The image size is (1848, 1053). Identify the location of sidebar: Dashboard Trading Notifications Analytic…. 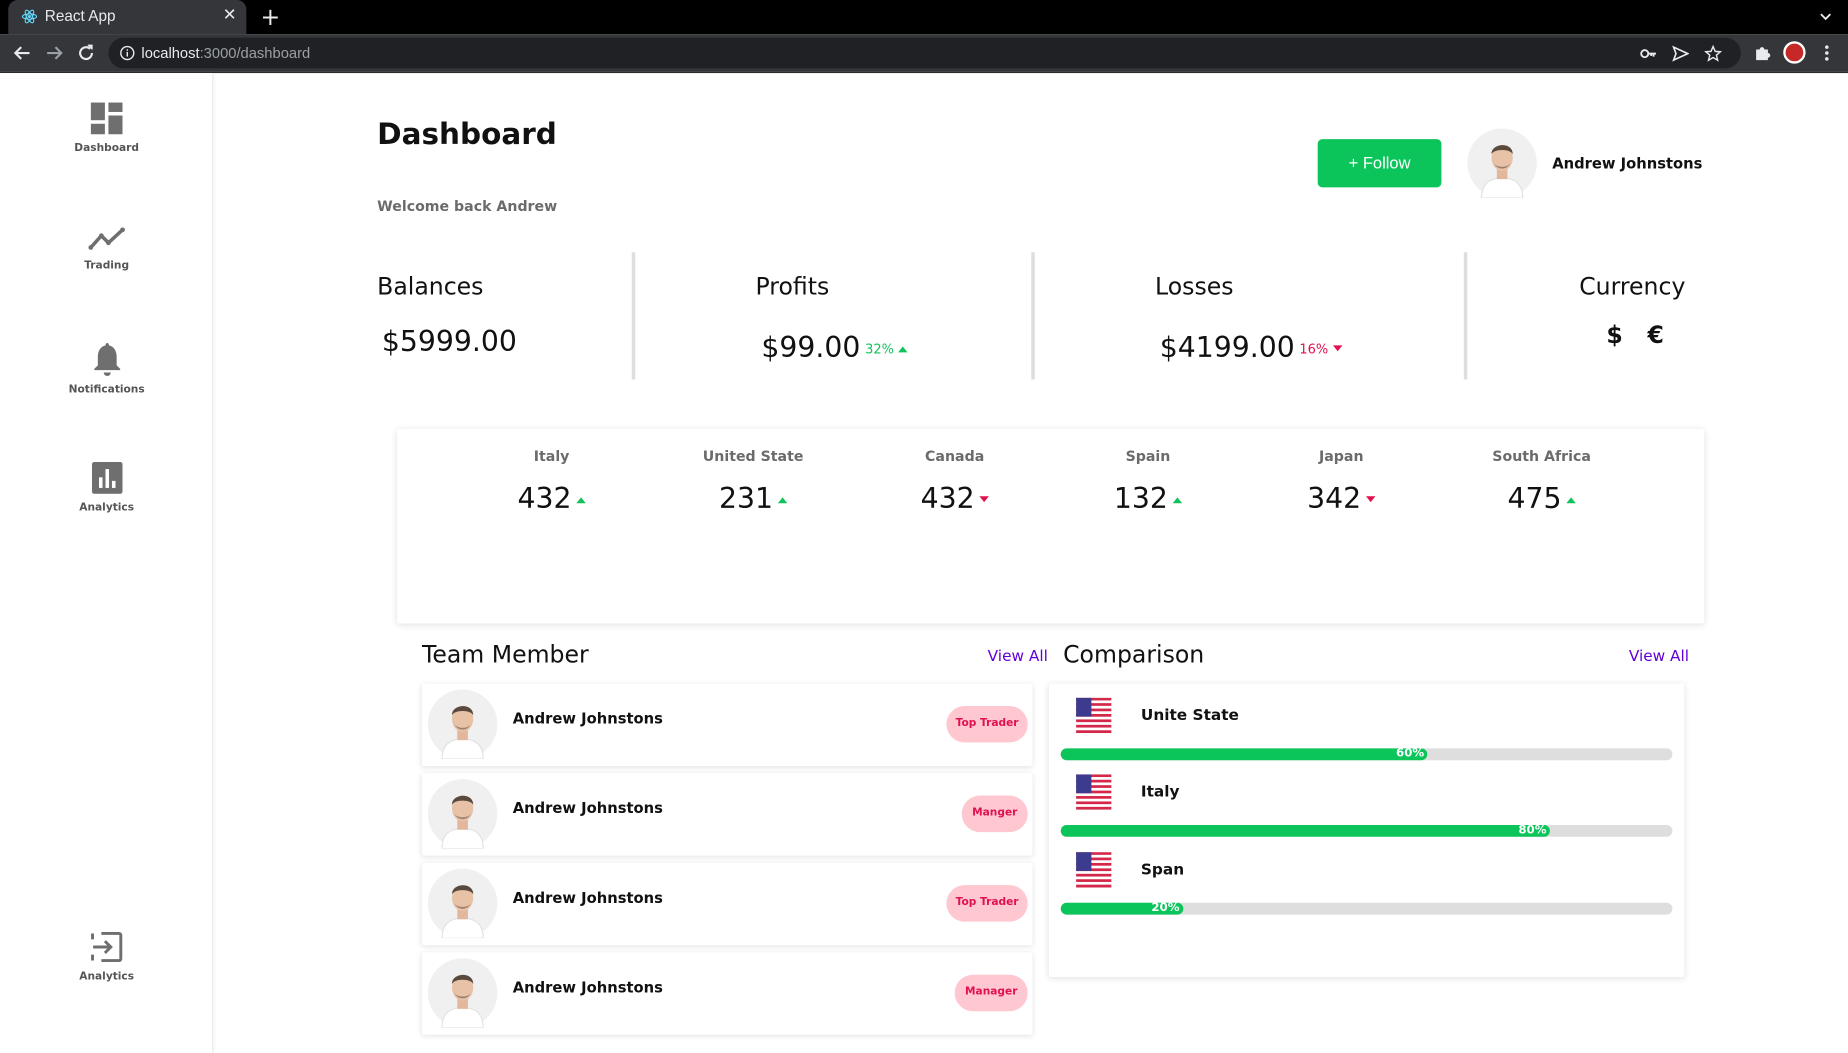
(107, 563).